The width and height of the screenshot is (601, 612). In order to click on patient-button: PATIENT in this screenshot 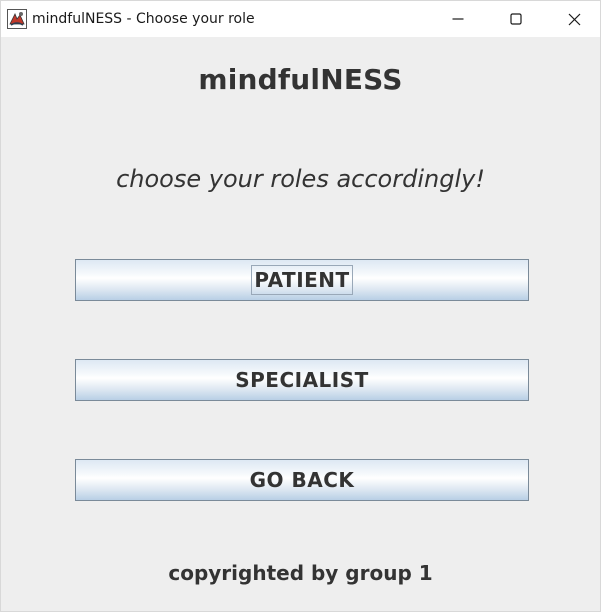, I will do `click(302, 280)`.